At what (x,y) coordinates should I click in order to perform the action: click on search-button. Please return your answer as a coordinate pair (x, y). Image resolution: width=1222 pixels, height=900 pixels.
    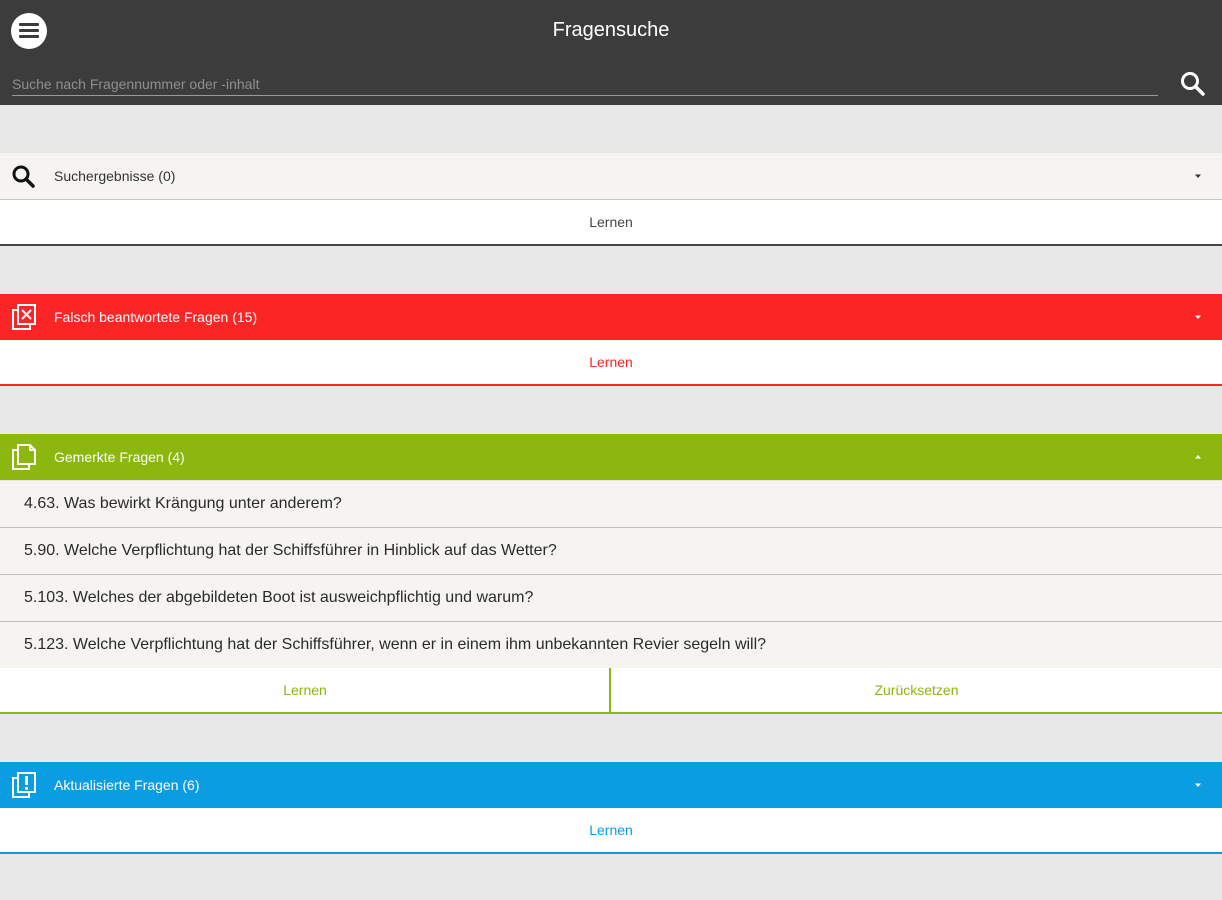
    Looking at the image, I should click on (1193, 84).